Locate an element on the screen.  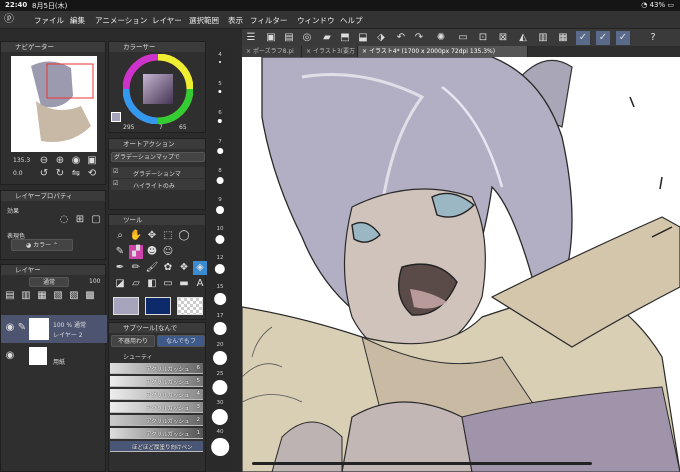
eye-icon: ◉ is located at coordinates (10, 356).